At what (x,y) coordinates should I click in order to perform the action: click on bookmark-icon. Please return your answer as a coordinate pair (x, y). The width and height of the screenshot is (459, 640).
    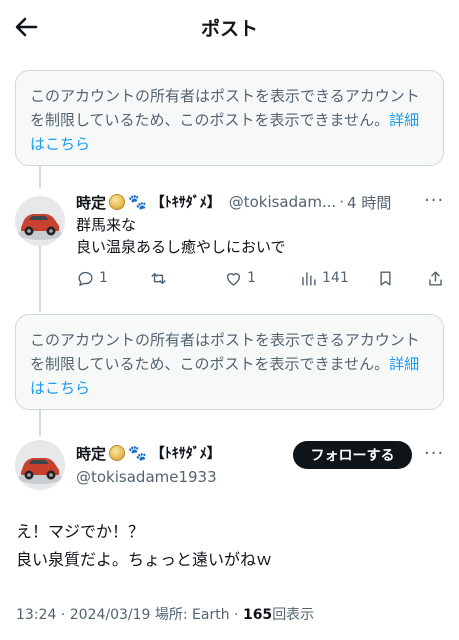
    Looking at the image, I should click on (385, 278).